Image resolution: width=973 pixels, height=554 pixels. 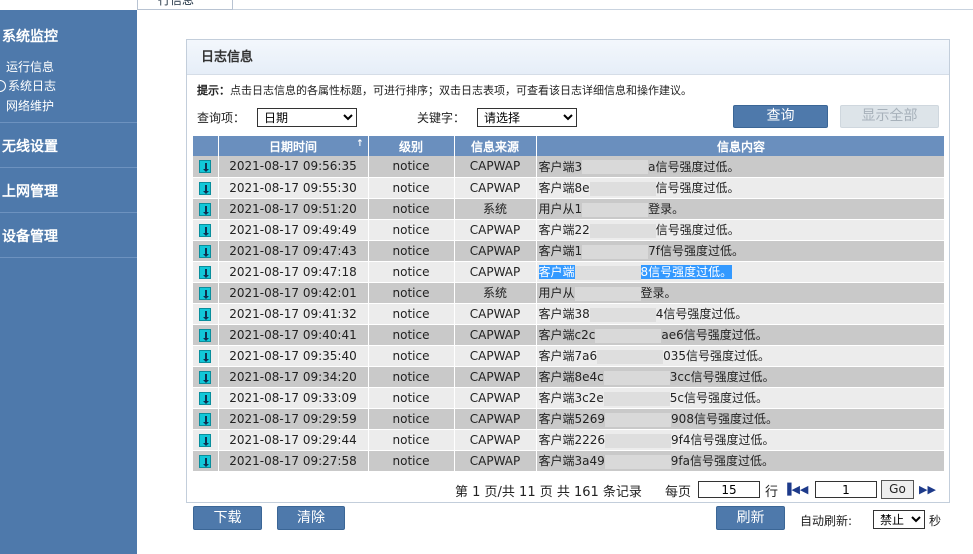 I want to click on auto-refresh-select: 禁止, so click(x=899, y=519).